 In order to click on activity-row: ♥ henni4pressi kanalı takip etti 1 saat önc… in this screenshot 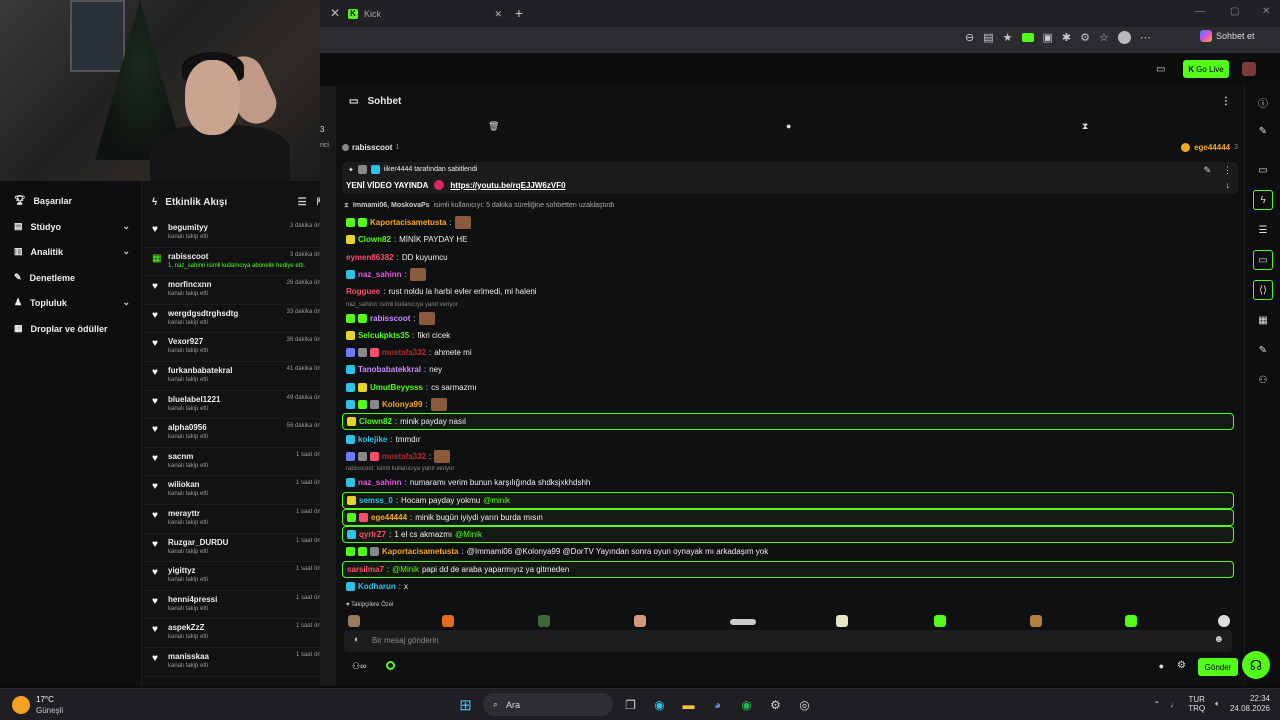, I will do `click(238, 605)`.